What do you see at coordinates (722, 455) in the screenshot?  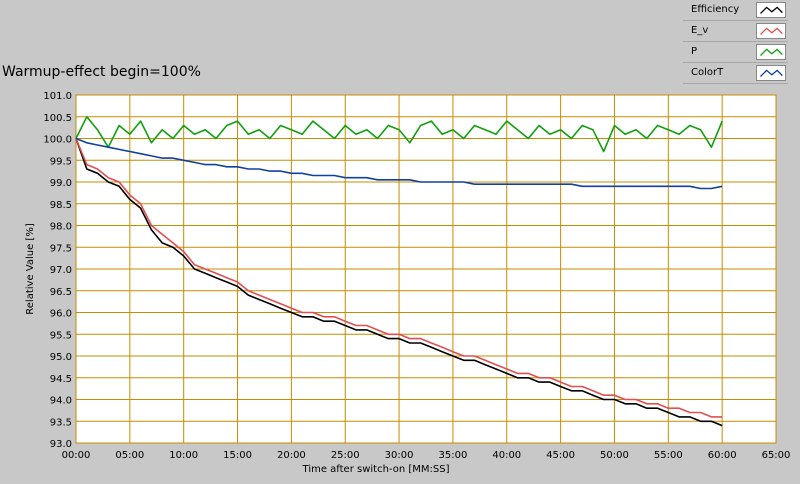 I see `x-tick-label: 60:00` at bounding box center [722, 455].